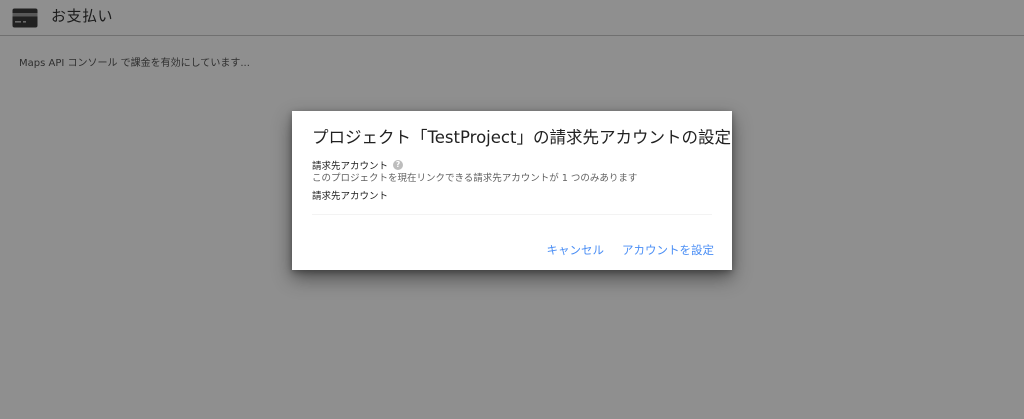 This screenshot has width=1024, height=419. I want to click on cancel-button: キャンセル, so click(576, 250).